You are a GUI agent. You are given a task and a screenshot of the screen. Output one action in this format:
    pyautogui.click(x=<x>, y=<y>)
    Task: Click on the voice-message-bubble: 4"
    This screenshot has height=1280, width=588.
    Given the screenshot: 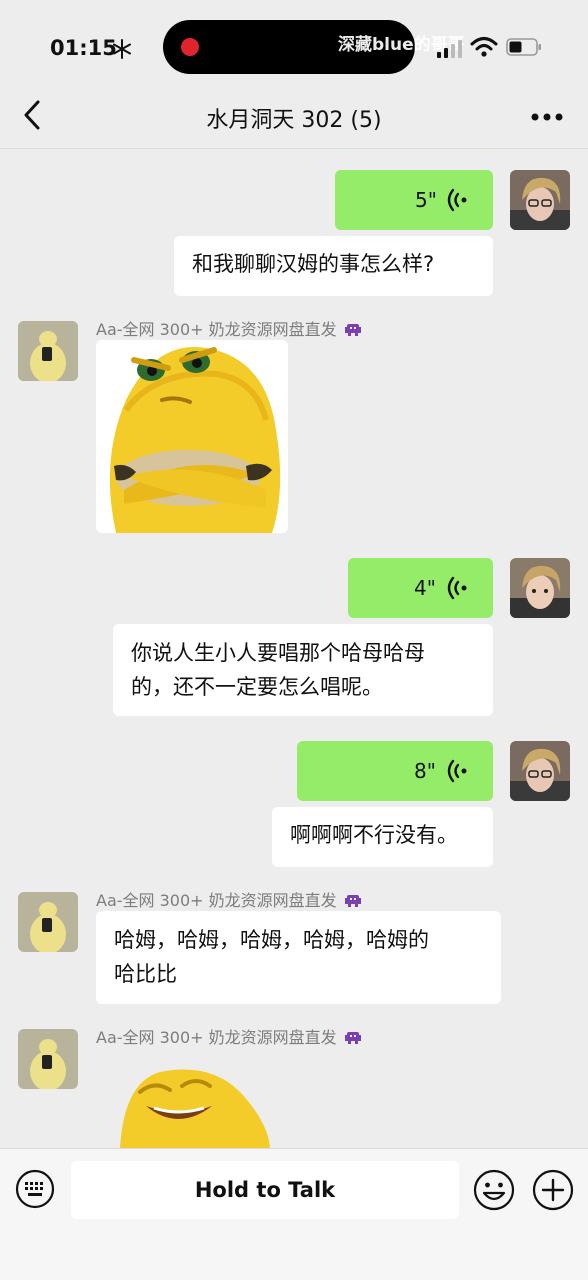 What is the action you would take?
    pyautogui.click(x=420, y=588)
    